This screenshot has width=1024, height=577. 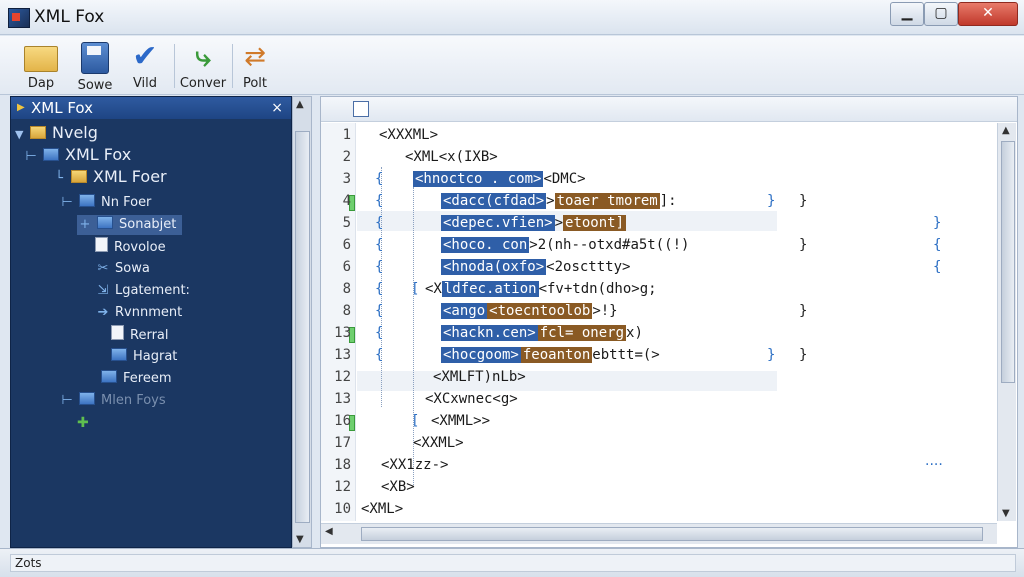 I want to click on code-line: <hnoctco . com> <DMC>, so click(x=499, y=179).